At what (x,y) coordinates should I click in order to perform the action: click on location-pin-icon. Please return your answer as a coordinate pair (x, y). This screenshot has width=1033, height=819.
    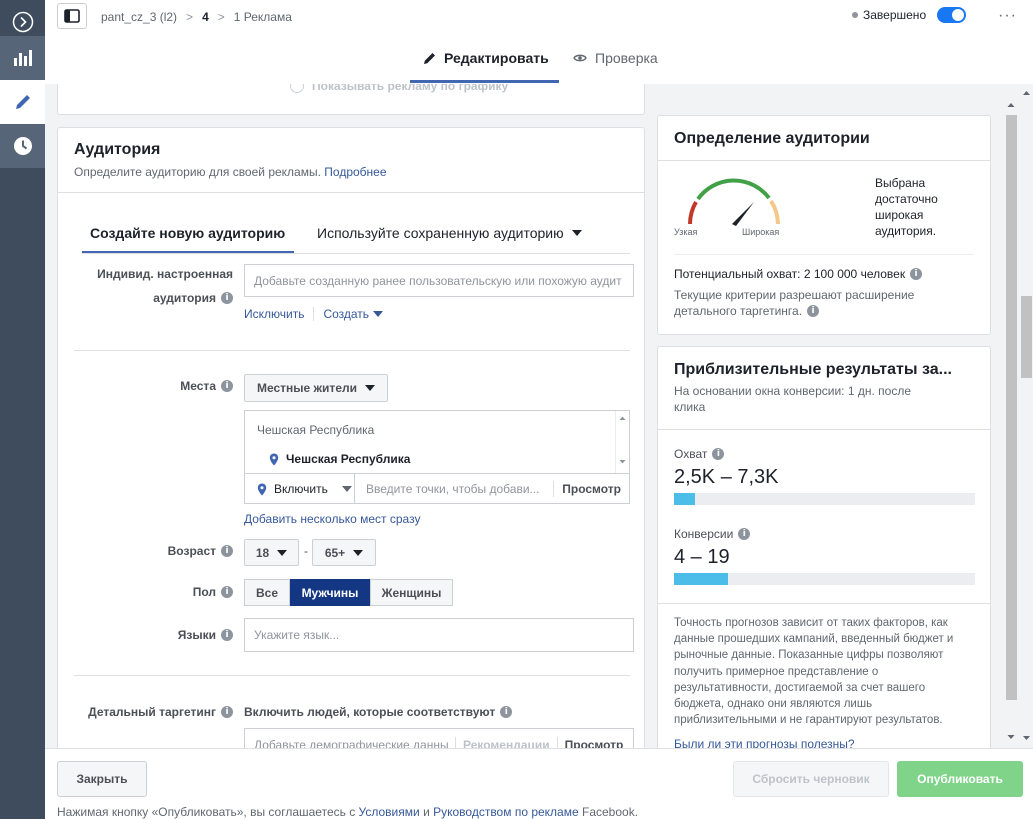
    Looking at the image, I should click on (262, 489).